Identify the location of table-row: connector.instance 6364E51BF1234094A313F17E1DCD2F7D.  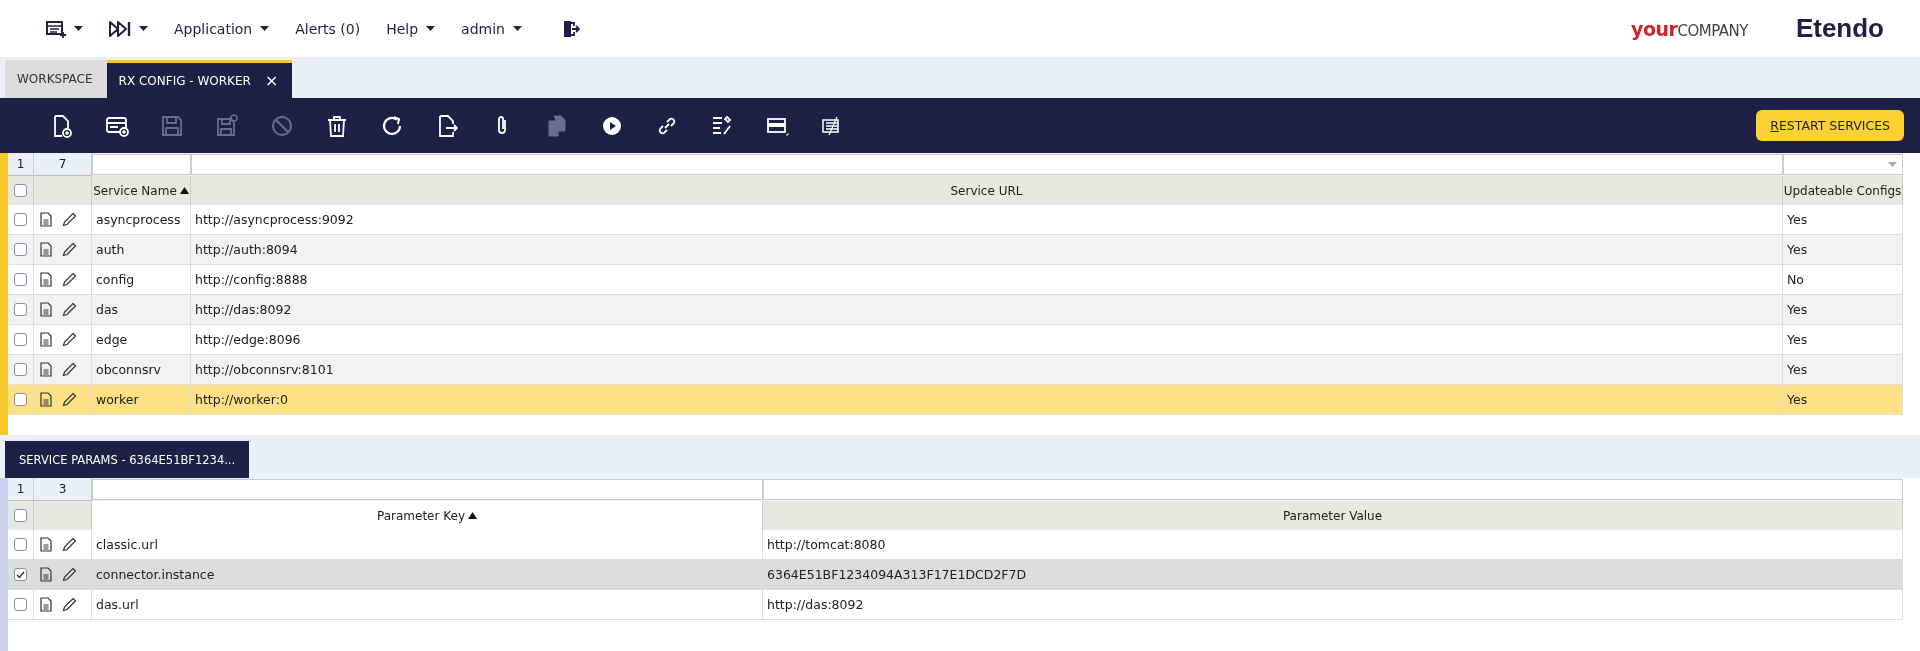
(955, 575).